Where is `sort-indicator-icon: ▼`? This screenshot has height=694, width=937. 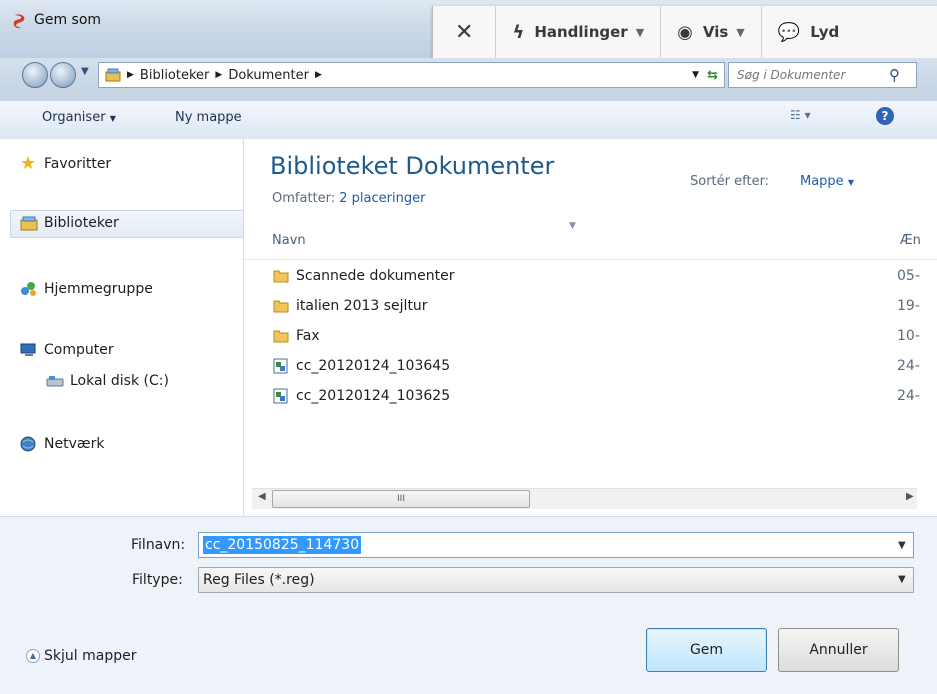
sort-indicator-icon: ▼ is located at coordinates (572, 226).